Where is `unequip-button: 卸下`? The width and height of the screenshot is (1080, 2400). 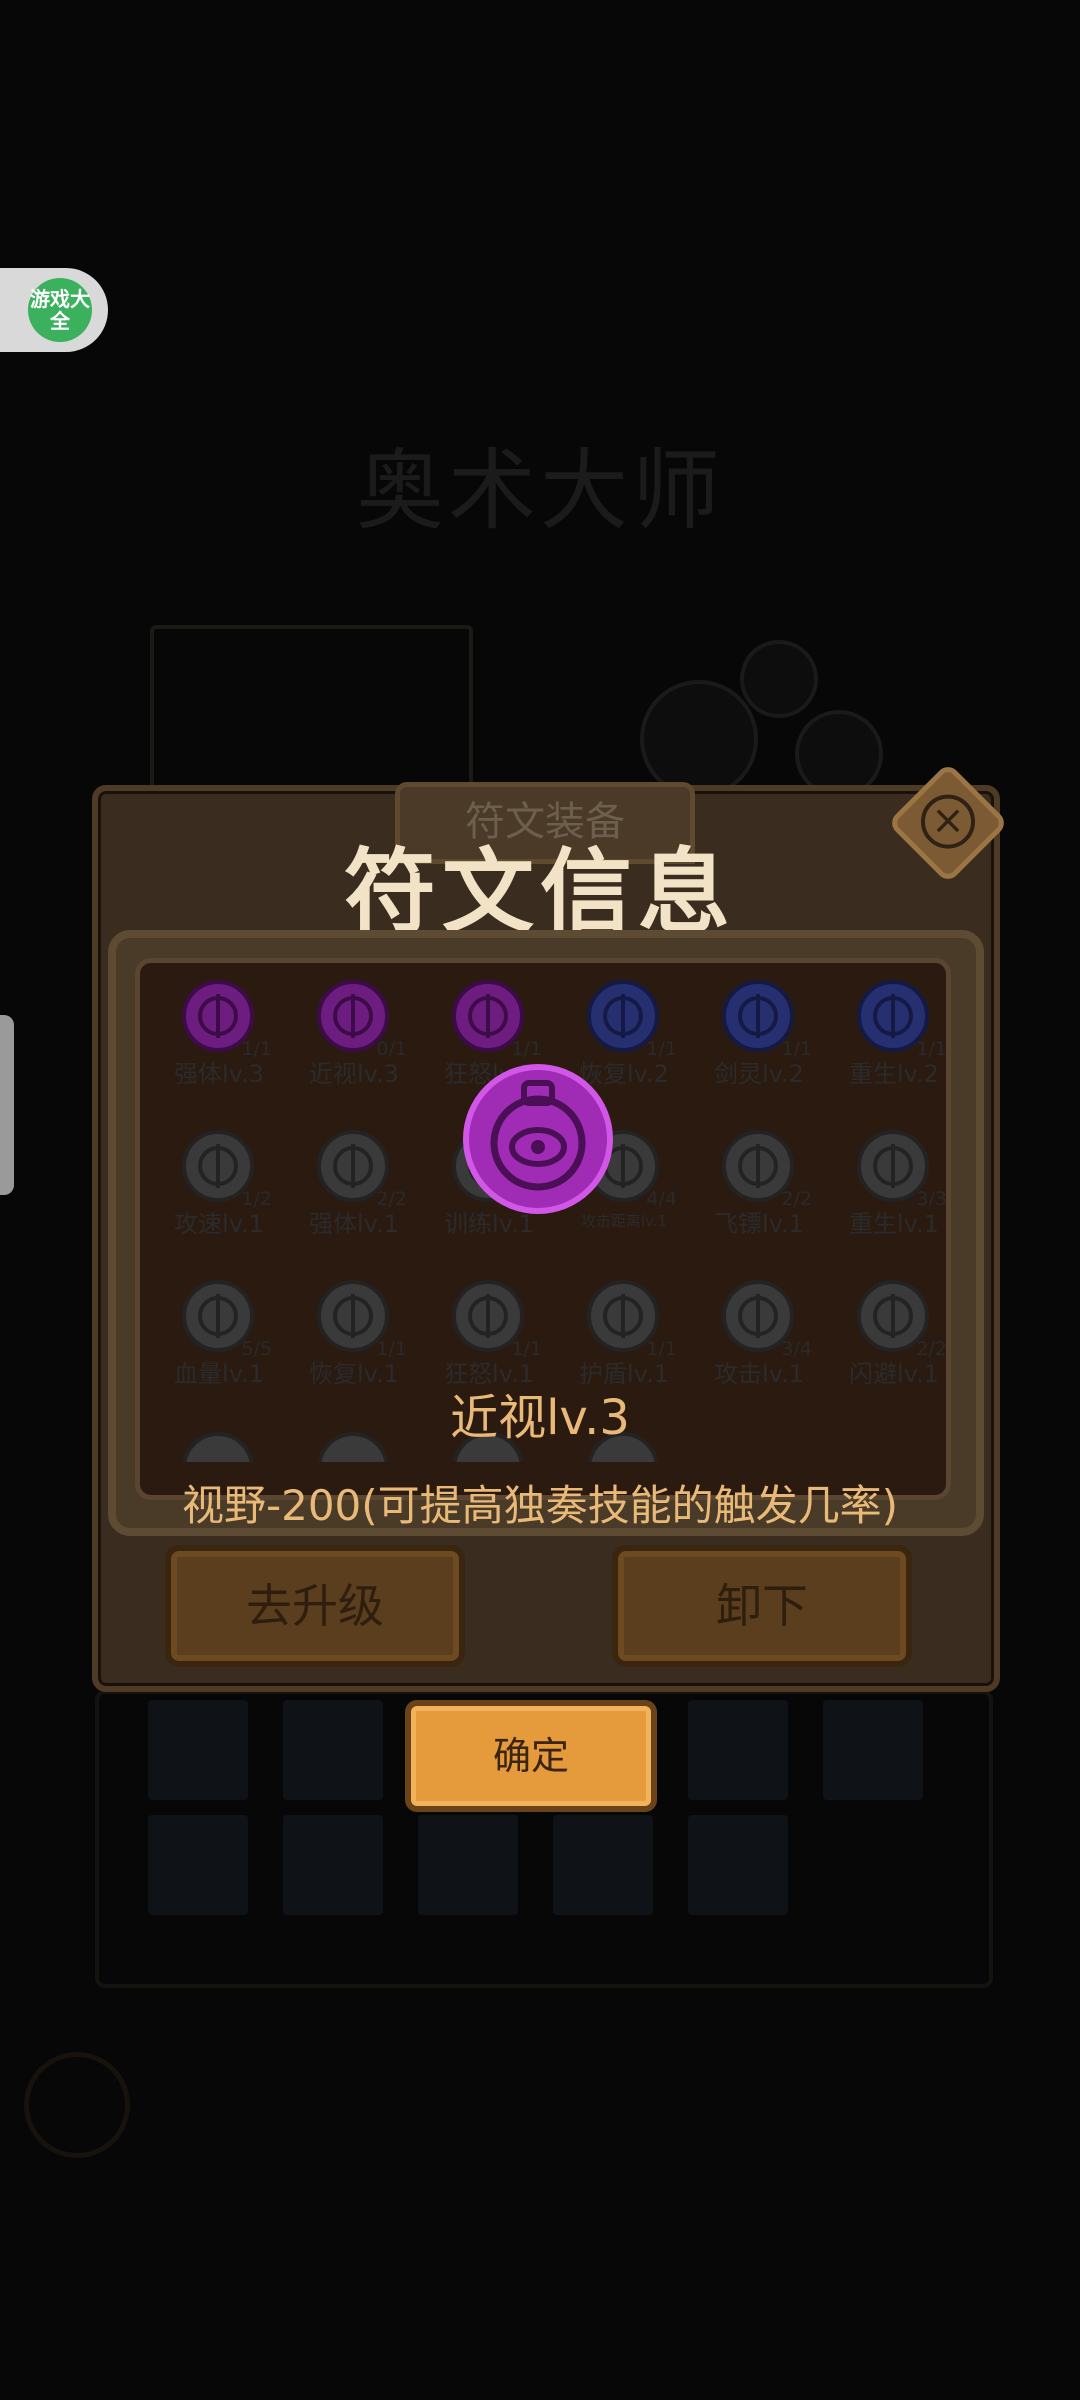 unequip-button: 卸下 is located at coordinates (762, 1606).